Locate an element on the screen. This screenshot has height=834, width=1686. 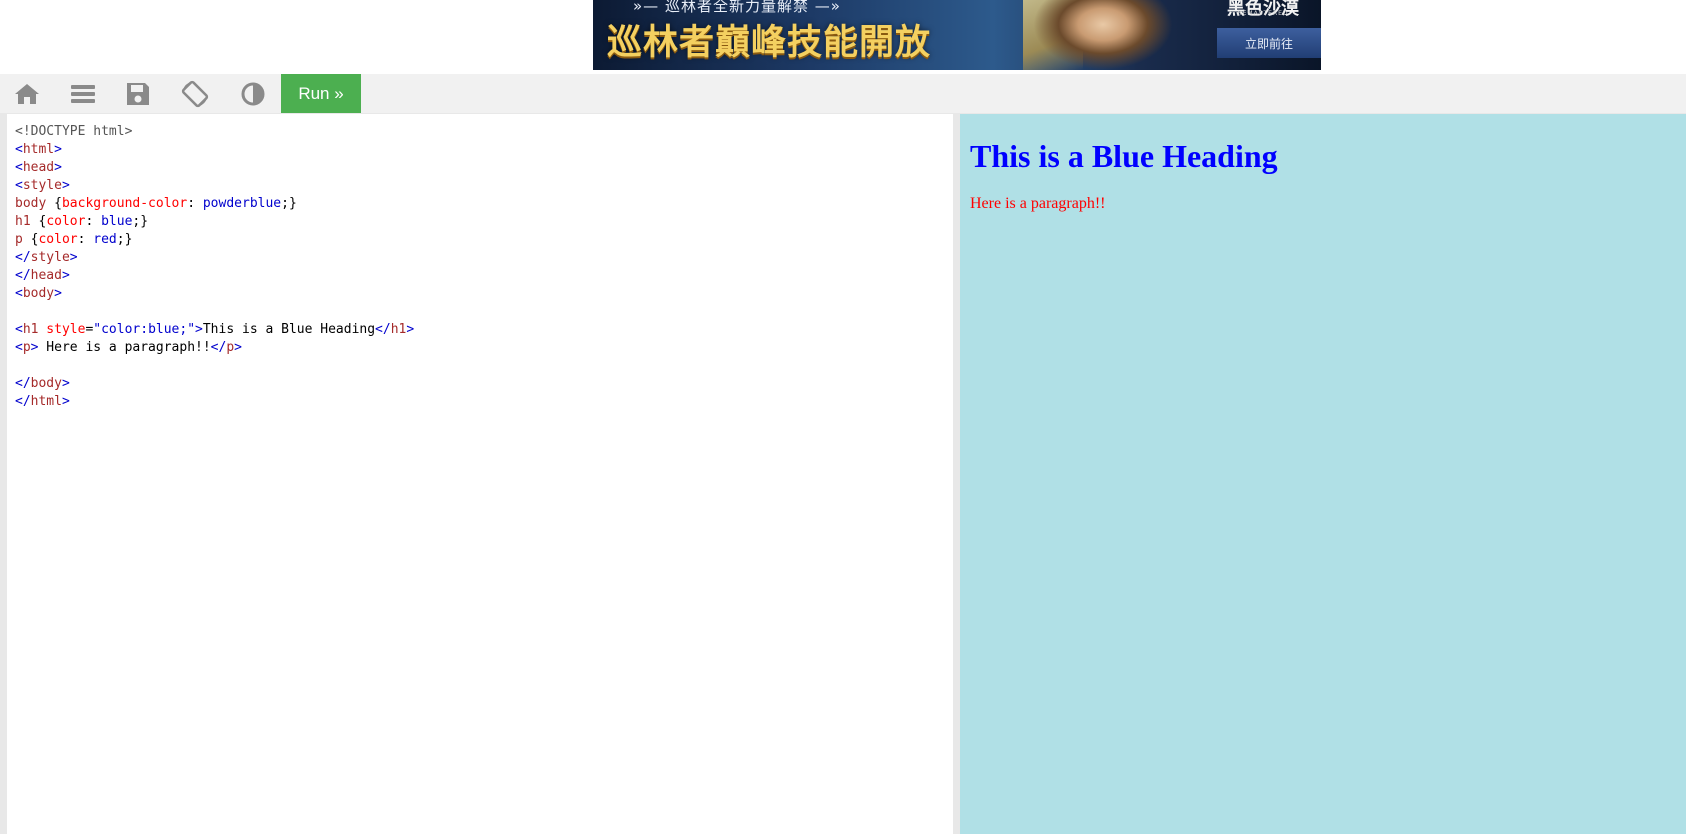
code-token: blue is located at coordinates (117, 221).